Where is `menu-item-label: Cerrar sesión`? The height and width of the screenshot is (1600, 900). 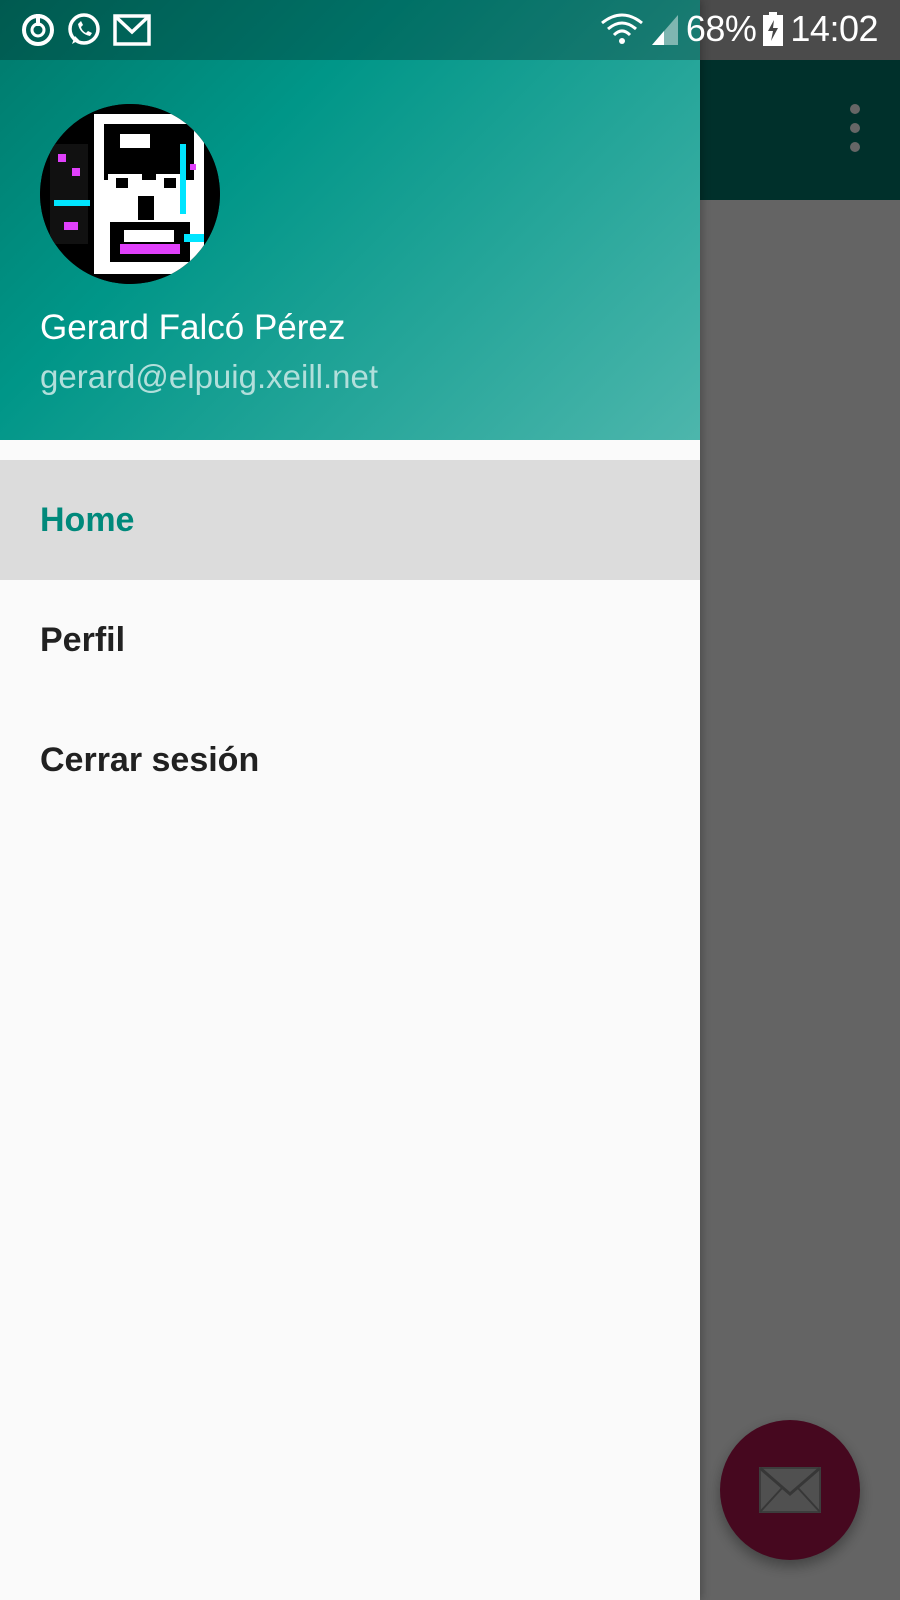
menu-item-label: Cerrar sesión is located at coordinates (150, 759).